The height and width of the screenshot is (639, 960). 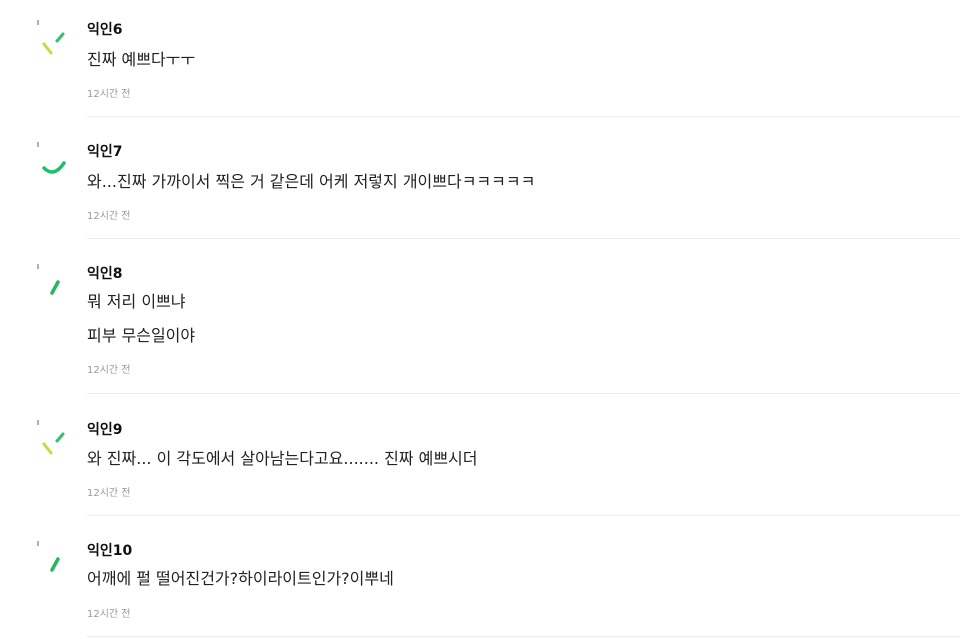 What do you see at coordinates (51, 158) in the screenshot?
I see `smile-arc-icon` at bounding box center [51, 158].